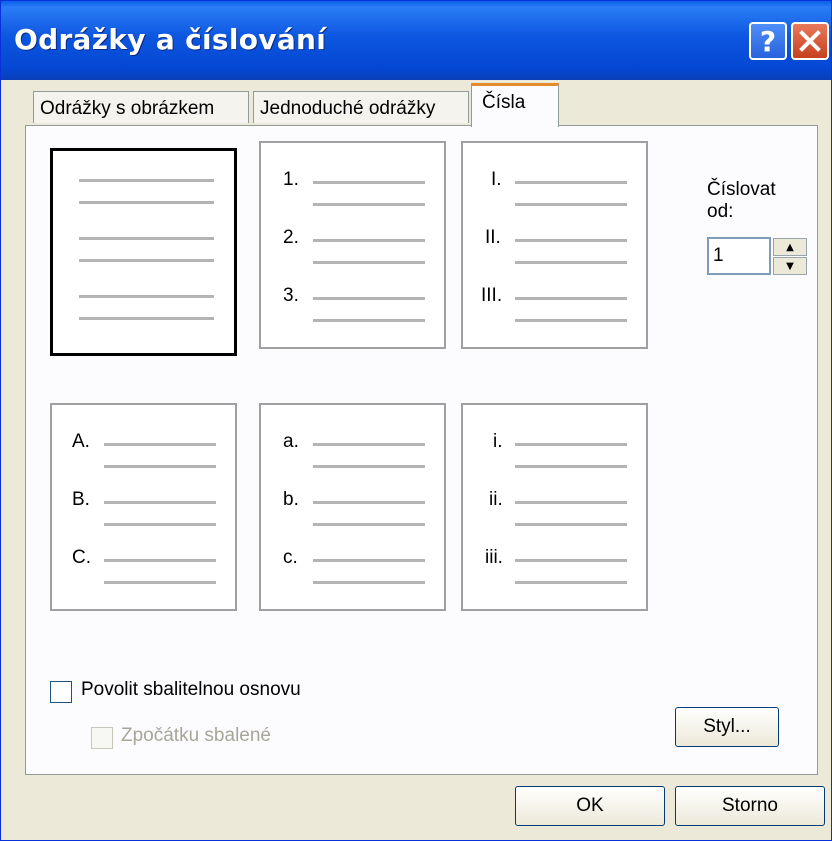 Image resolution: width=832 pixels, height=841 pixels. I want to click on preview-marker: ii., so click(496, 499).